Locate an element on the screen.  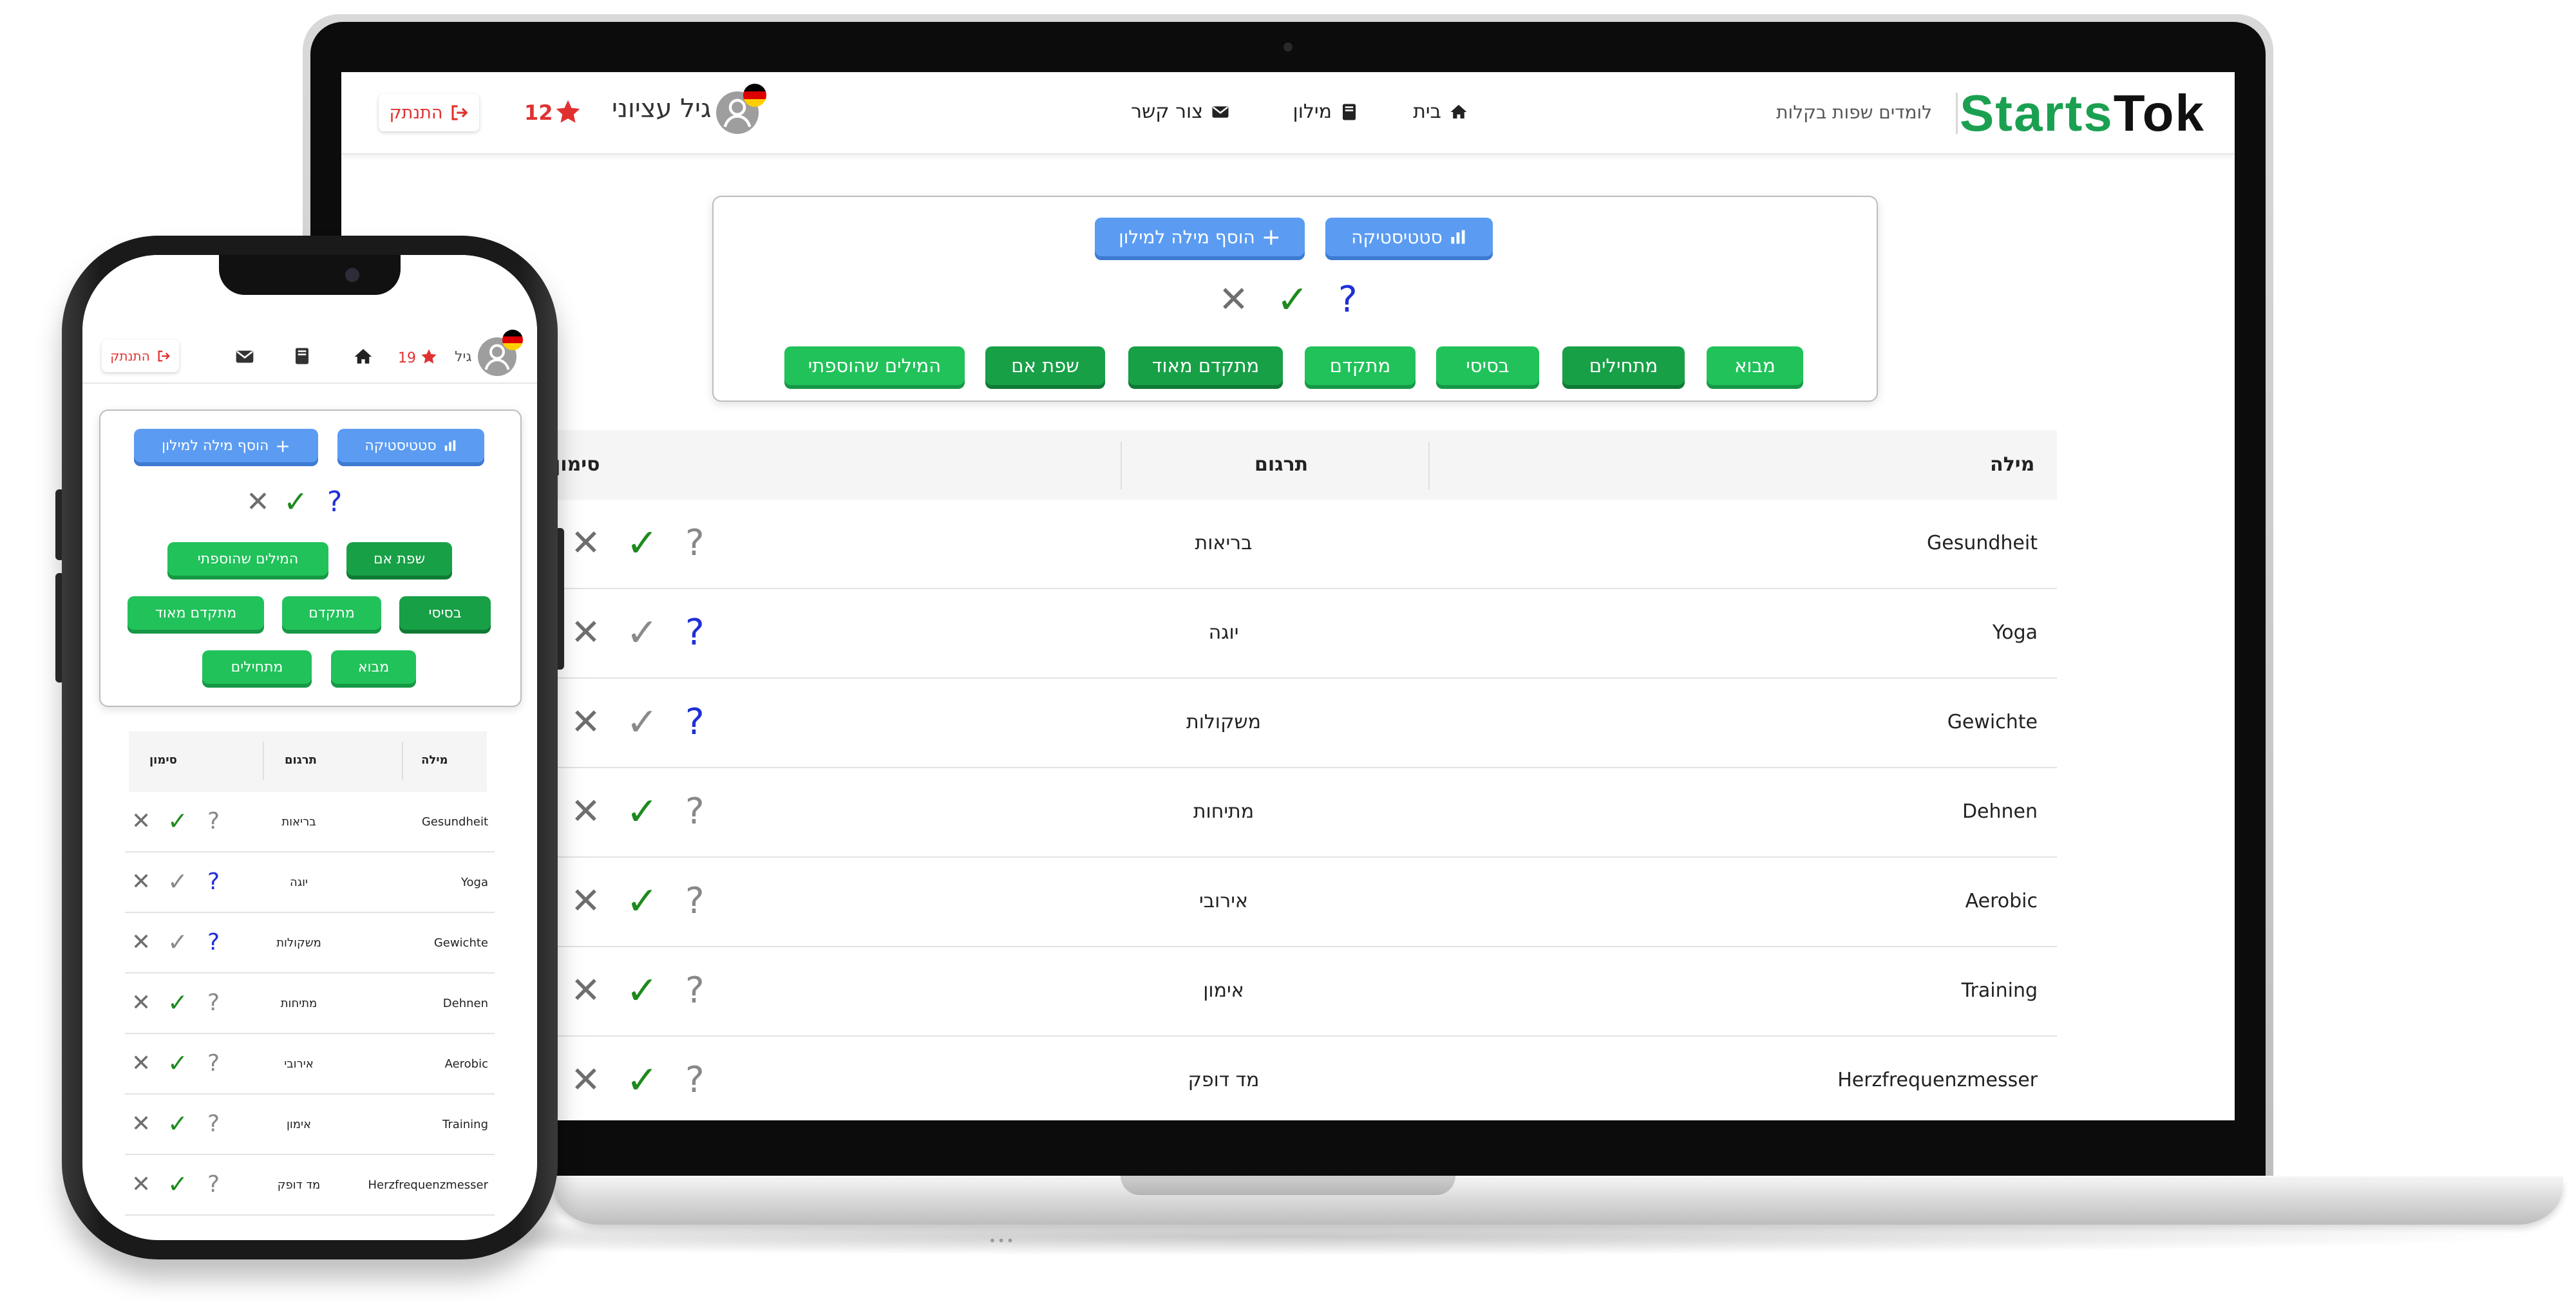
translation-cell: אימון is located at coordinates (1223, 990).